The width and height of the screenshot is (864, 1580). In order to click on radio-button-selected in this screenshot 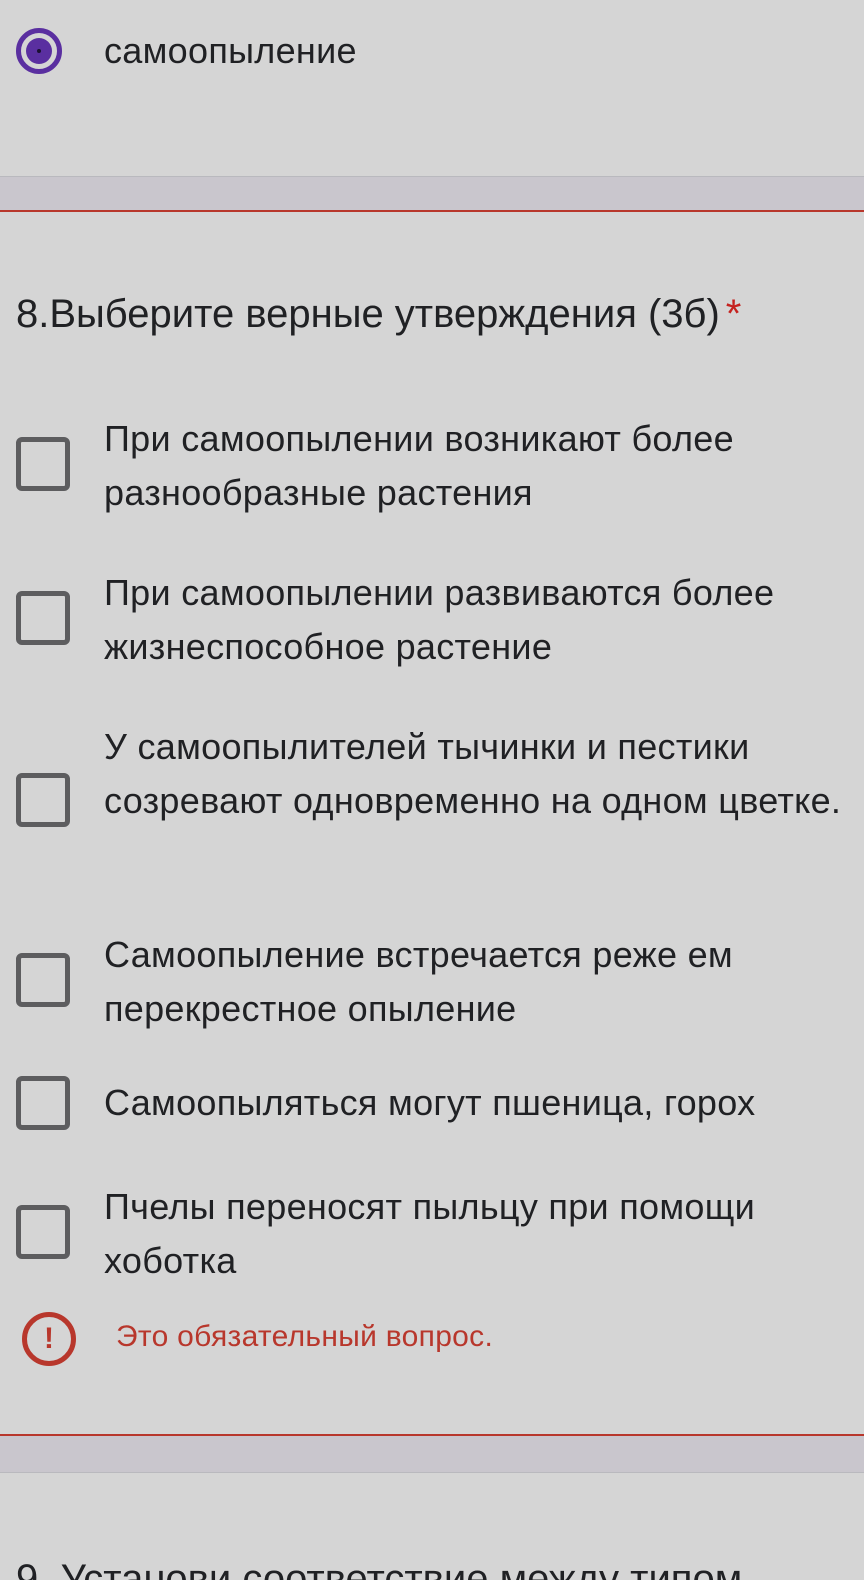, I will do `click(39, 51)`.